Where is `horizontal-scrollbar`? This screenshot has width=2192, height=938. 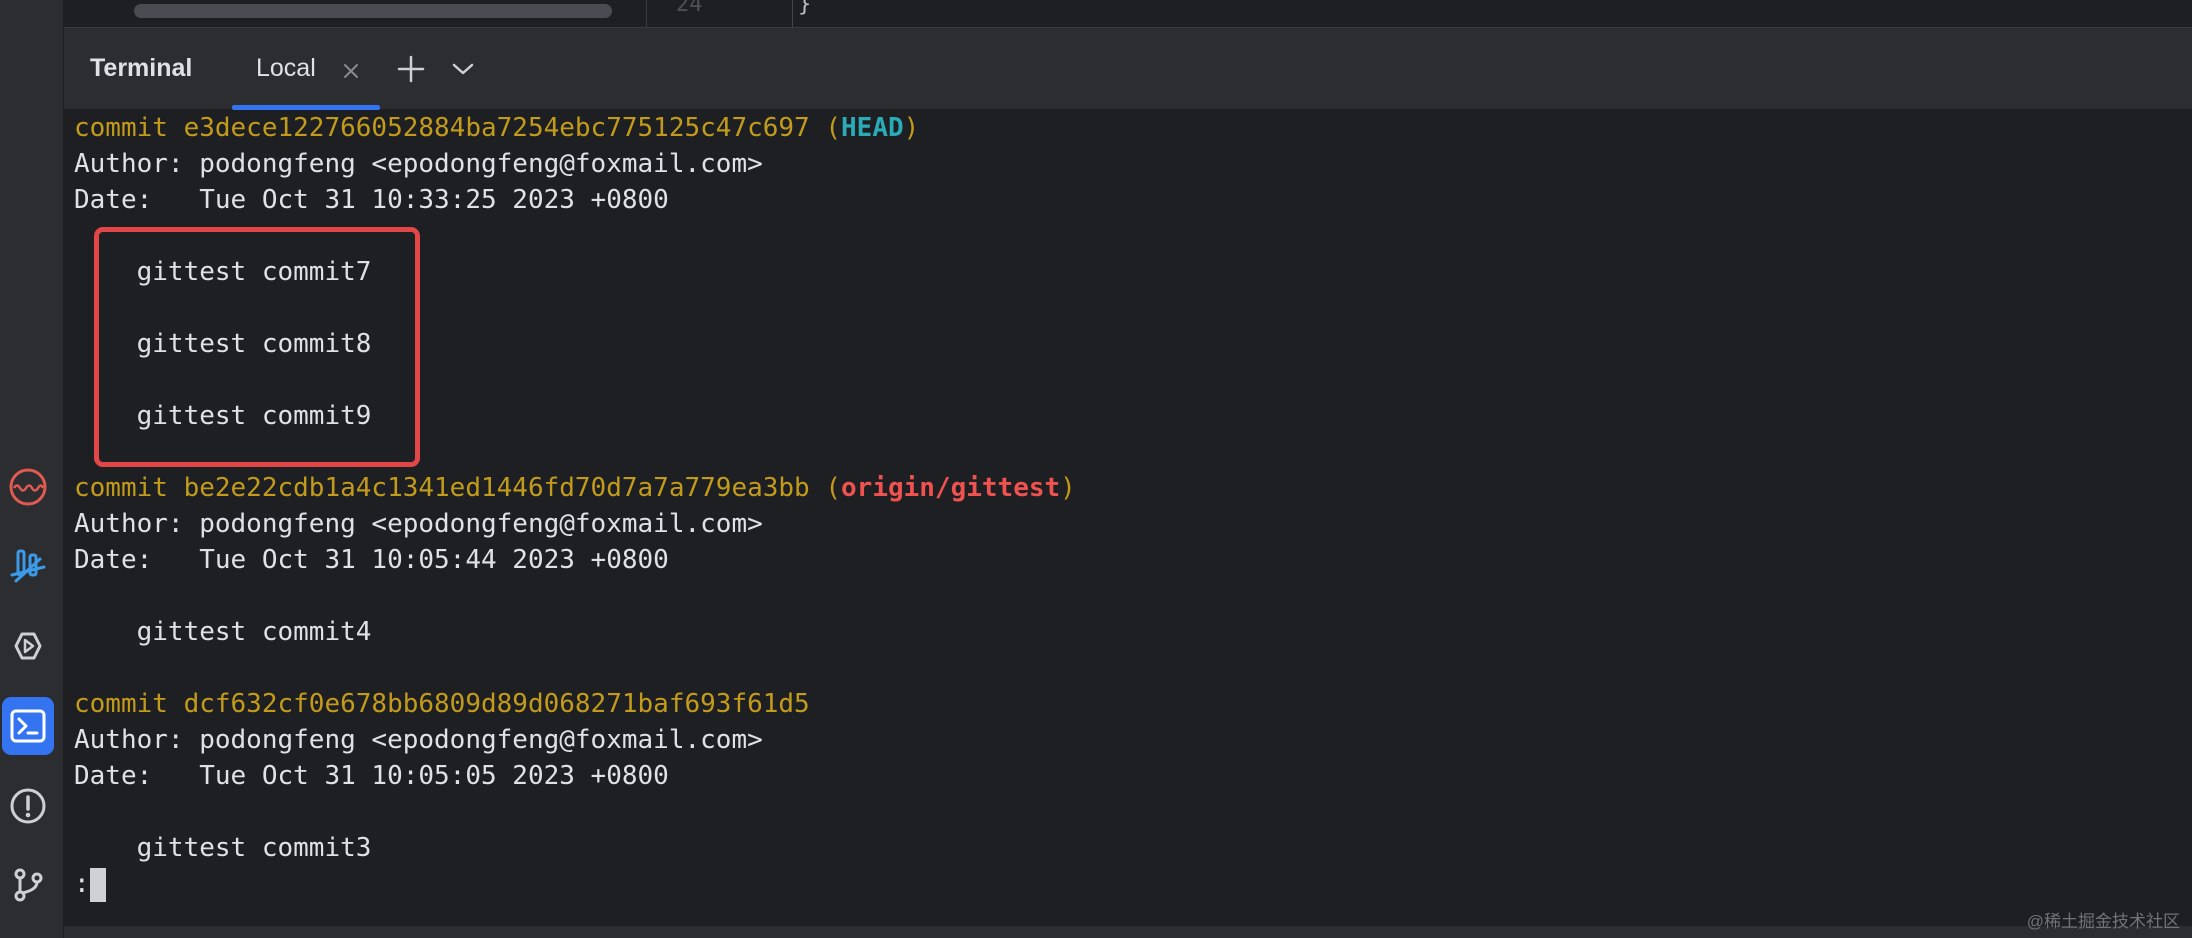
horizontal-scrollbar is located at coordinates (373, 11).